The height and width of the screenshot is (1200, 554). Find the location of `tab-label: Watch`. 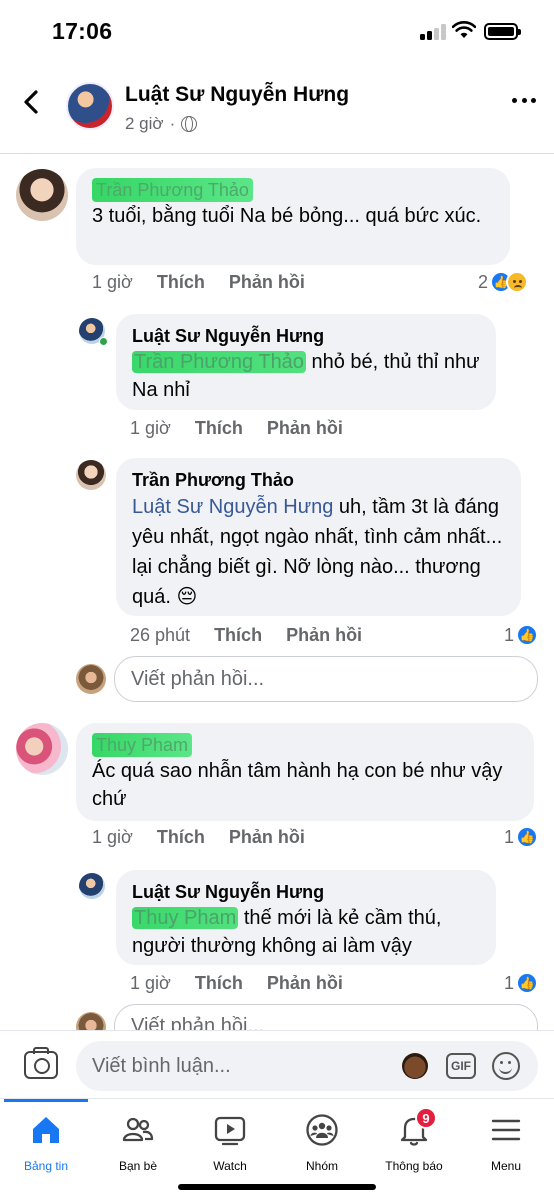

tab-label: Watch is located at coordinates (230, 1166).